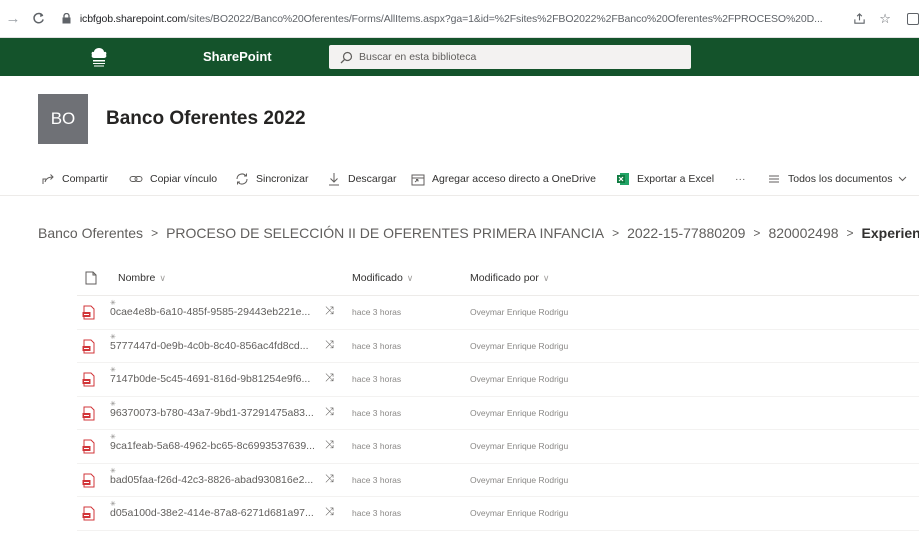 The image size is (919, 536). I want to click on site-logo: BO, so click(63, 119).